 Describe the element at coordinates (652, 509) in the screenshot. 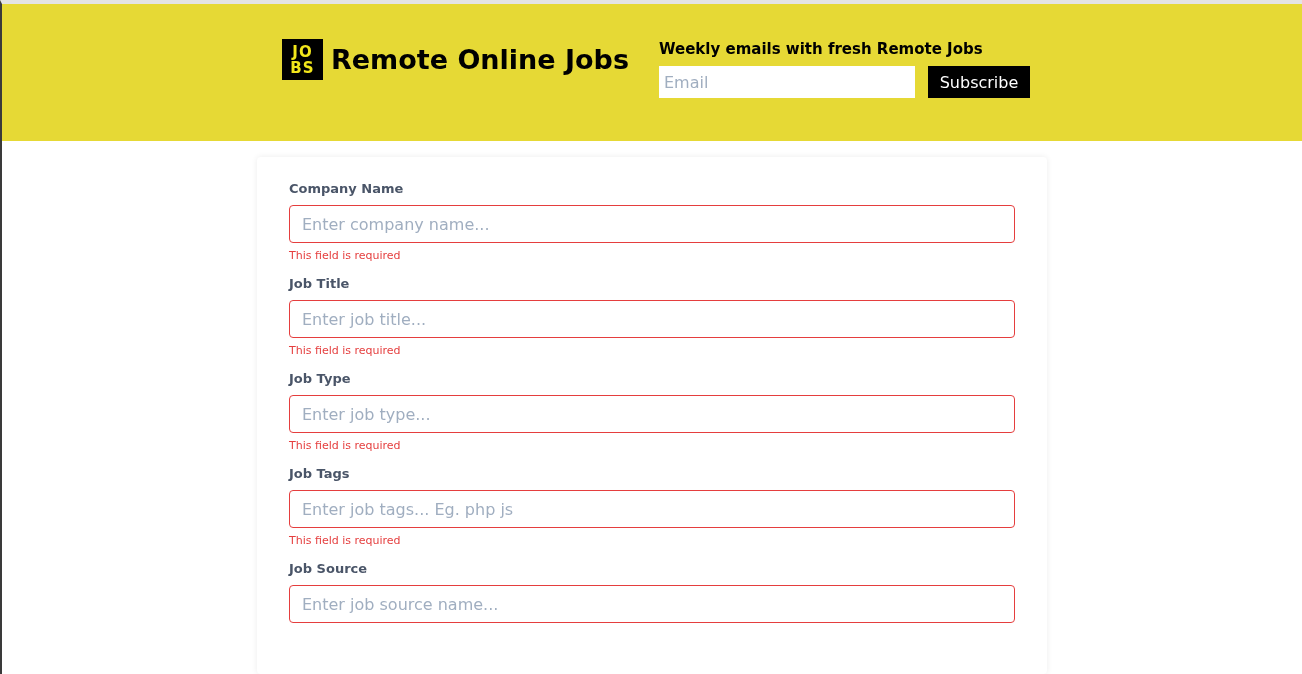

I see `input-field: Enter job tags... Eg. php js` at that location.